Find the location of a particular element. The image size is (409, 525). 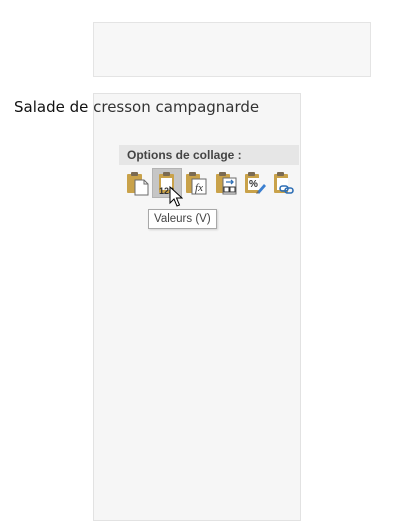

document-text-line: Salade de cresson campagnarde is located at coordinates (136, 107).